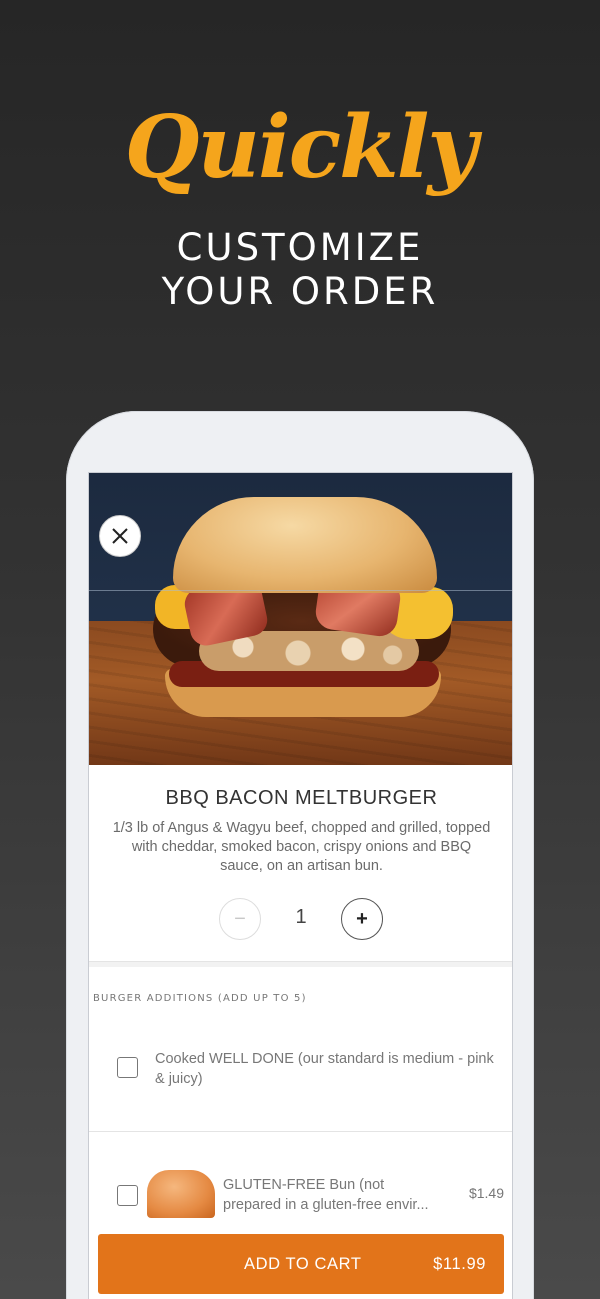 The width and height of the screenshot is (600, 1299). Describe the element at coordinates (300, 1131) in the screenshot. I see `option-divider` at that location.